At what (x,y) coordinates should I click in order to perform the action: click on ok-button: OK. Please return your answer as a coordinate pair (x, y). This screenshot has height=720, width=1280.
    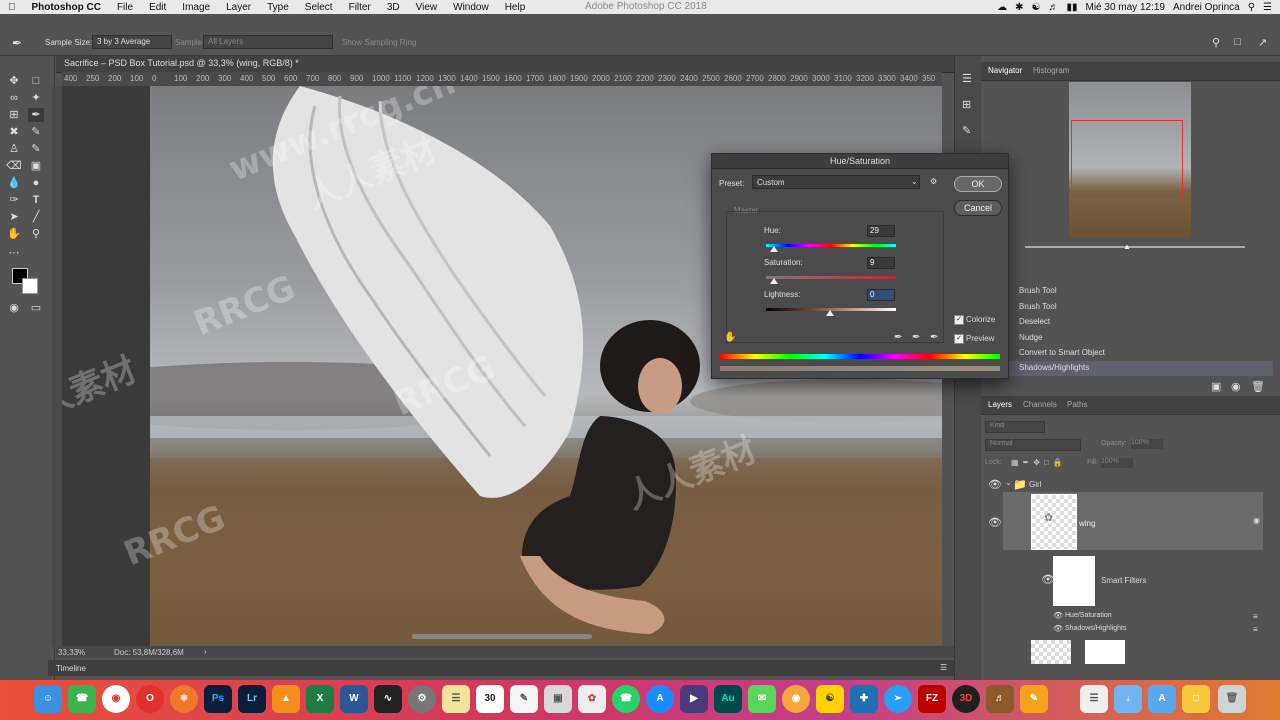
    Looking at the image, I should click on (978, 184).